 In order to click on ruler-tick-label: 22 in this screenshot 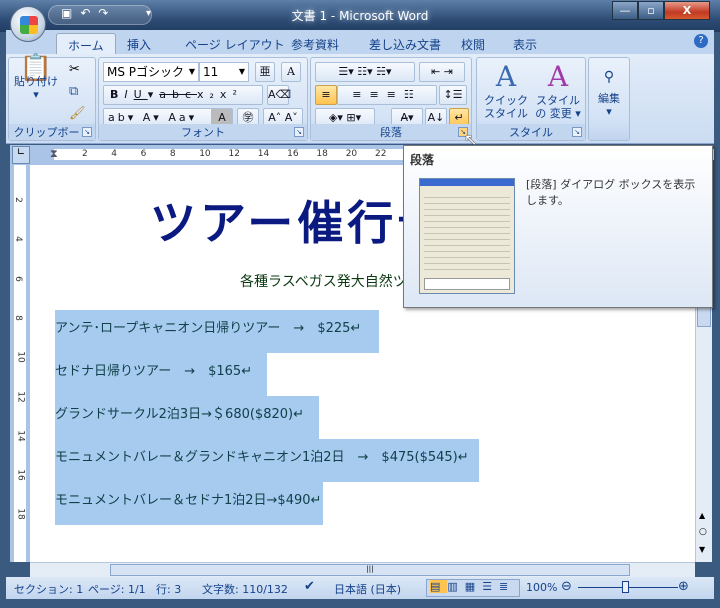, I will do `click(381, 154)`.